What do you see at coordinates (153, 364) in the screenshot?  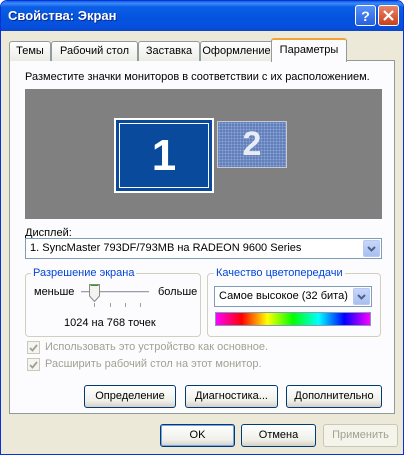 I see `extend-desktop-label: Расширить рабочий стол на этот монитор.` at bounding box center [153, 364].